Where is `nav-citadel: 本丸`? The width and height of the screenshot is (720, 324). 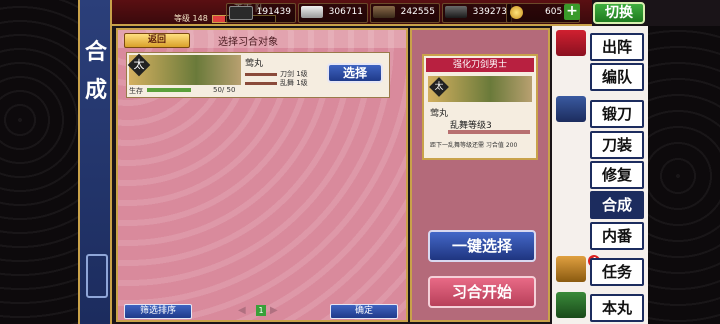
nav-citadel: 本丸 is located at coordinates (617, 308).